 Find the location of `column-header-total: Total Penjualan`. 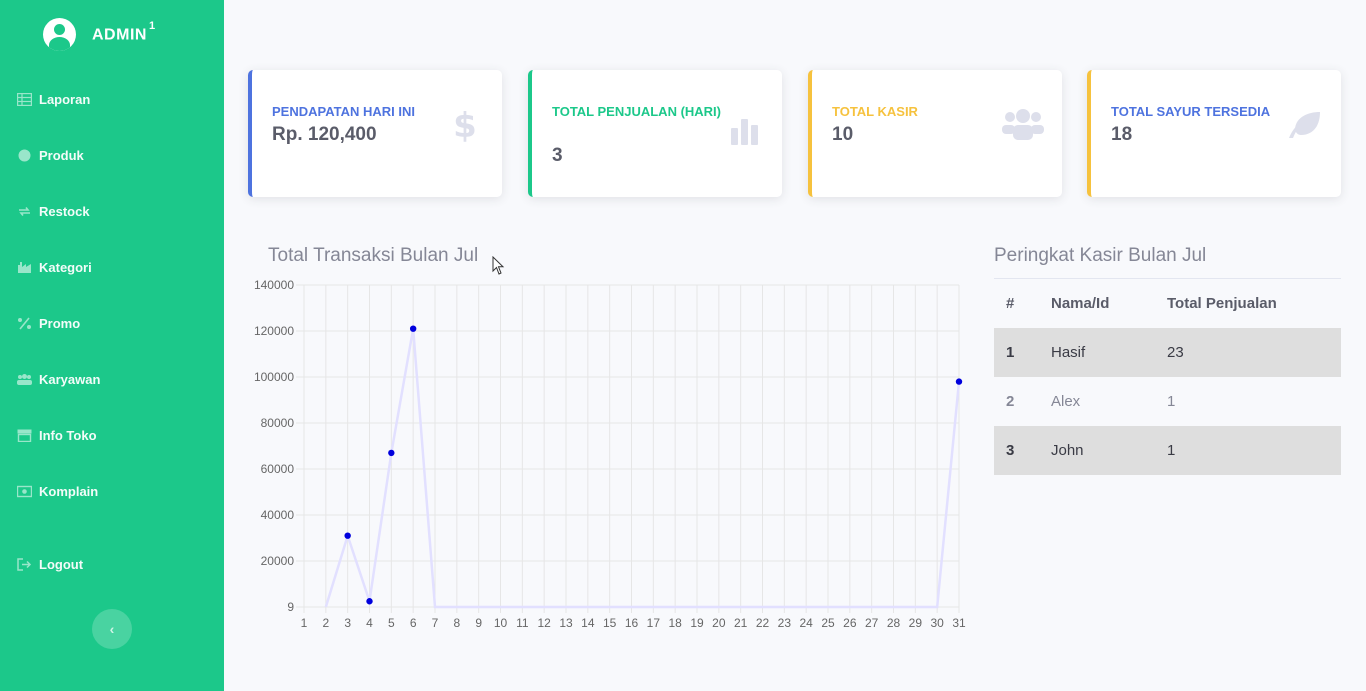

column-header-total: Total Penjualan is located at coordinates (1222, 303).